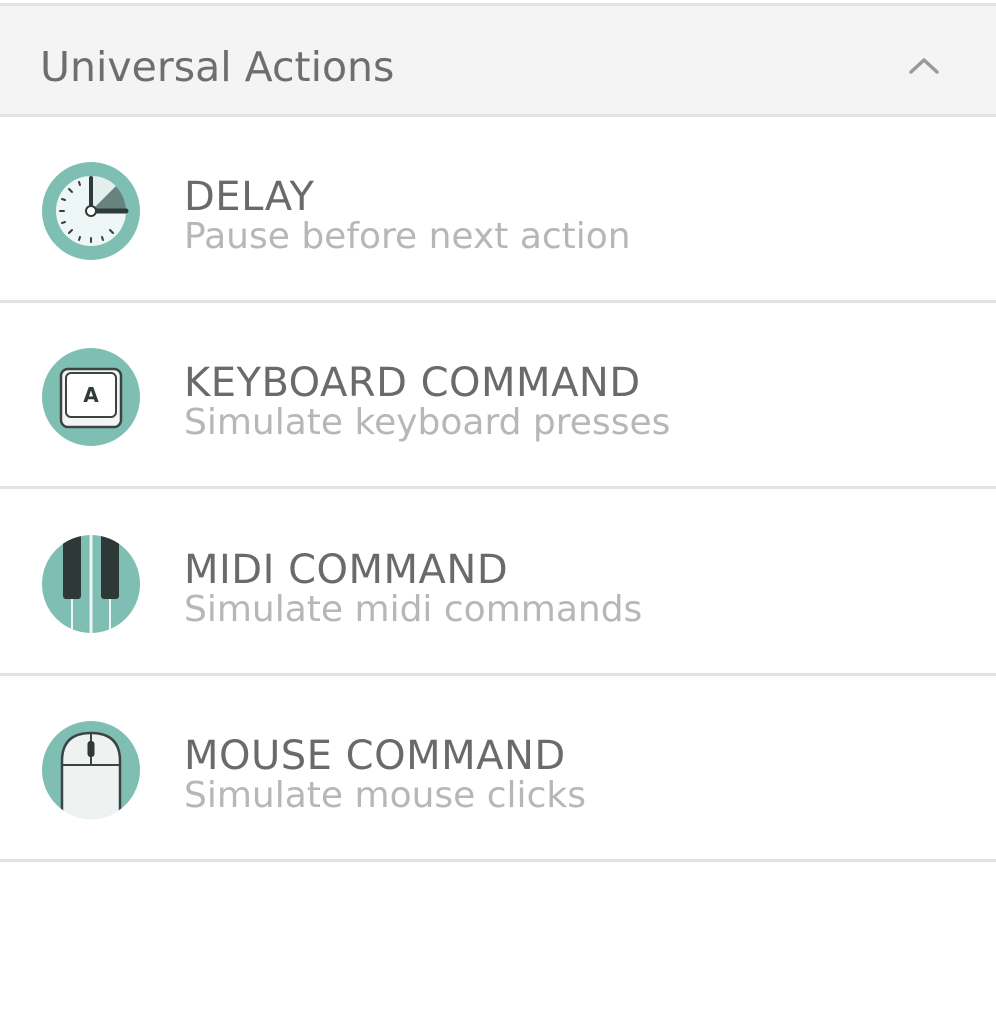 The width and height of the screenshot is (996, 1024). Describe the element at coordinates (91, 211) in the screenshot. I see `clock-icon` at that location.